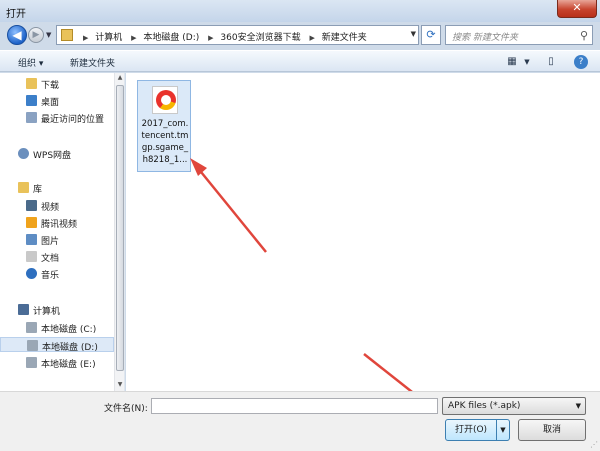 The image size is (600, 451). What do you see at coordinates (171, 36) in the screenshot?
I see `breadcrumb-item: 本地磁盘 (D:)` at bounding box center [171, 36].